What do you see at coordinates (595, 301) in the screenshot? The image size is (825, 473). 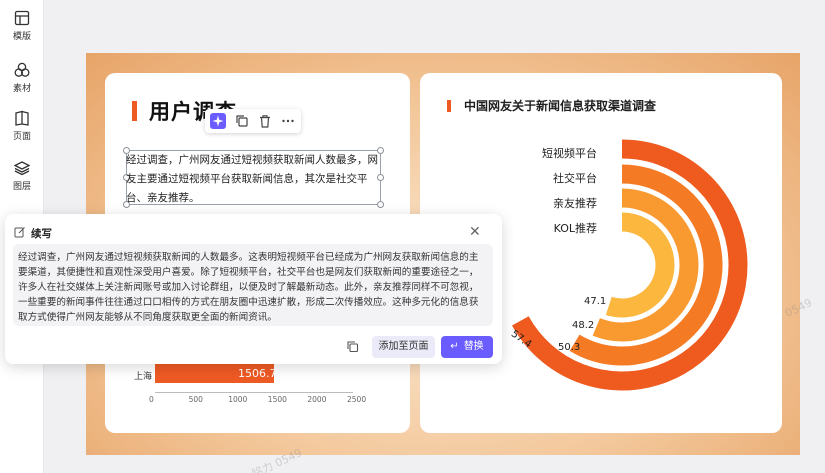 I see `value-label: 47.1` at bounding box center [595, 301].